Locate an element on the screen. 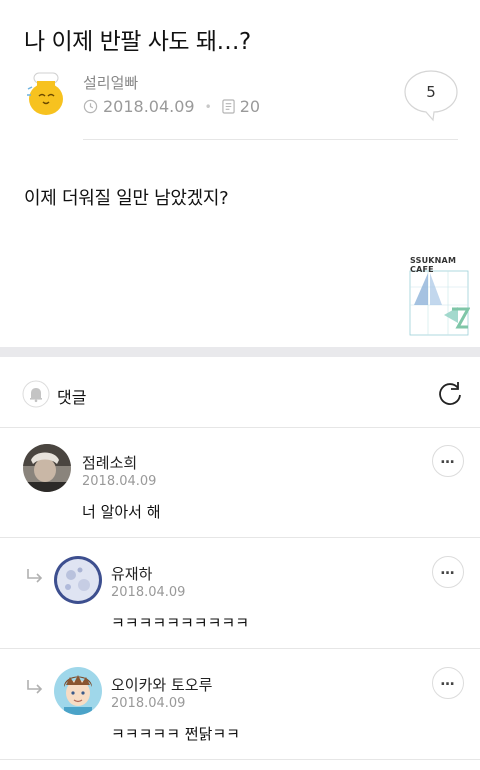  post-date: 2018.04.09 is located at coordinates (149, 106).